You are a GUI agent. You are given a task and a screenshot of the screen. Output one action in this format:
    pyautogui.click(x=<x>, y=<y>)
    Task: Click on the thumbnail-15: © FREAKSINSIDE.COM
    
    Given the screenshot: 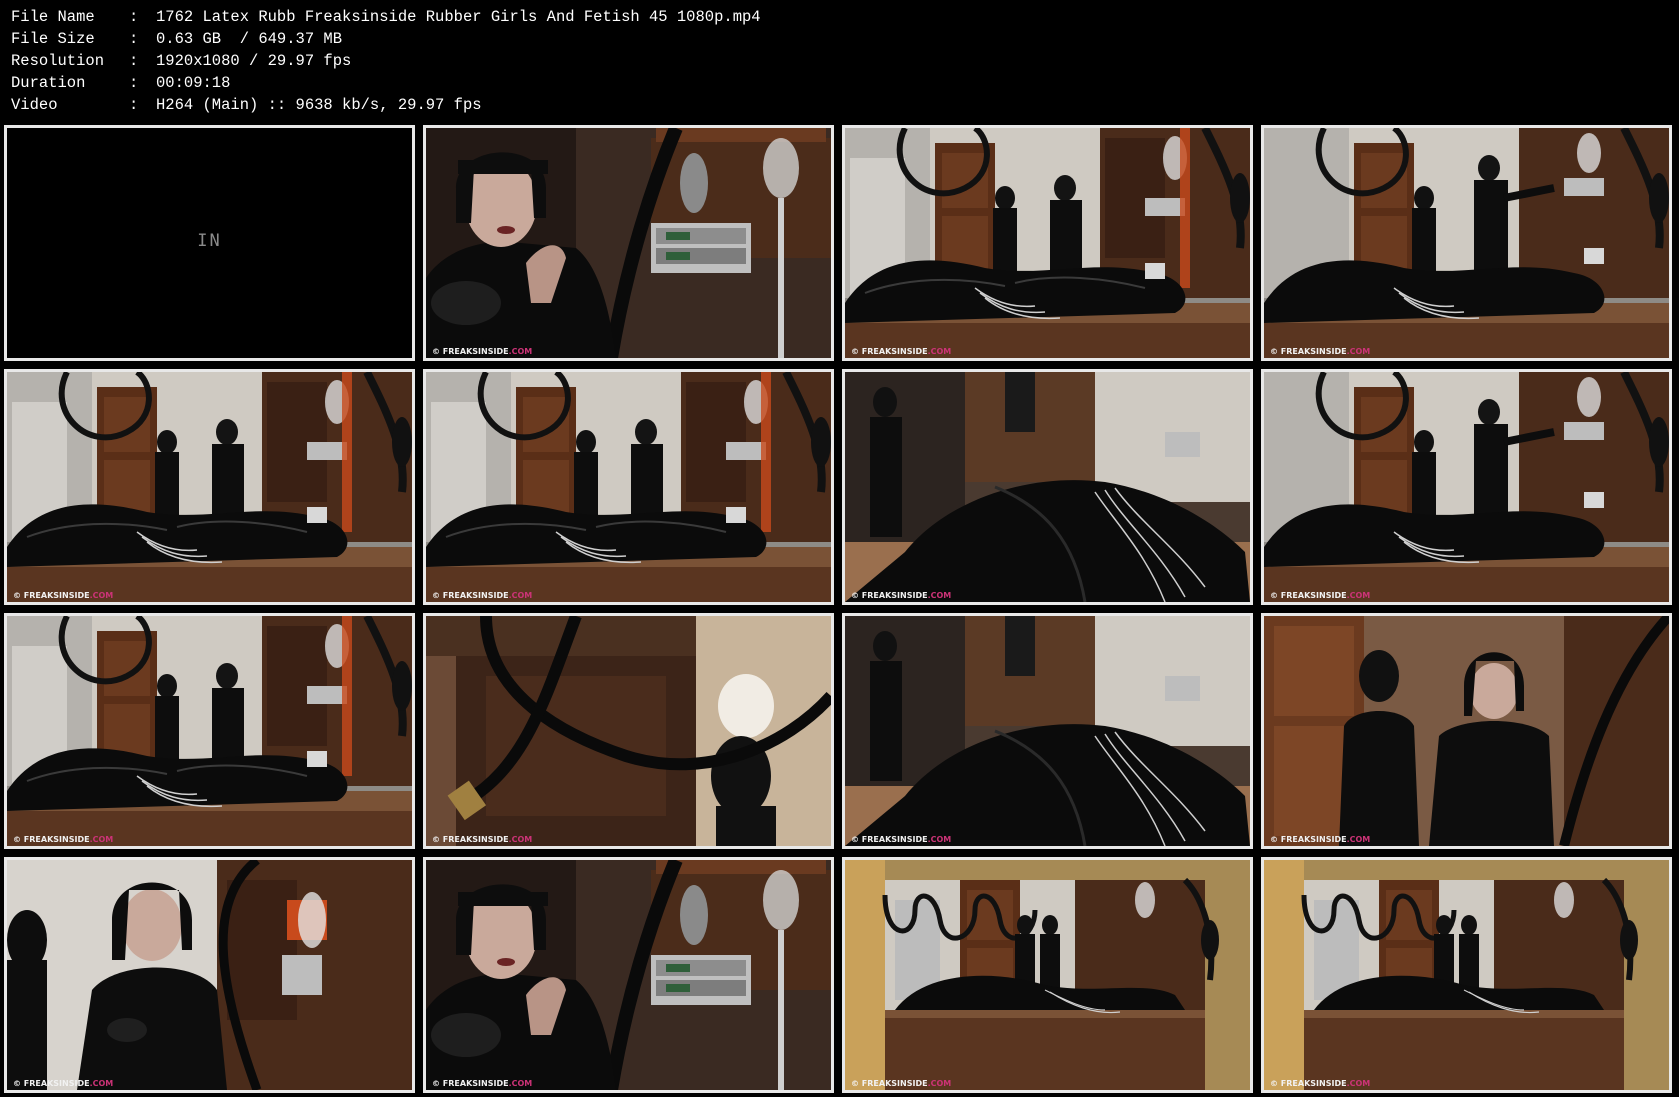 What is the action you would take?
    pyautogui.click(x=1047, y=975)
    